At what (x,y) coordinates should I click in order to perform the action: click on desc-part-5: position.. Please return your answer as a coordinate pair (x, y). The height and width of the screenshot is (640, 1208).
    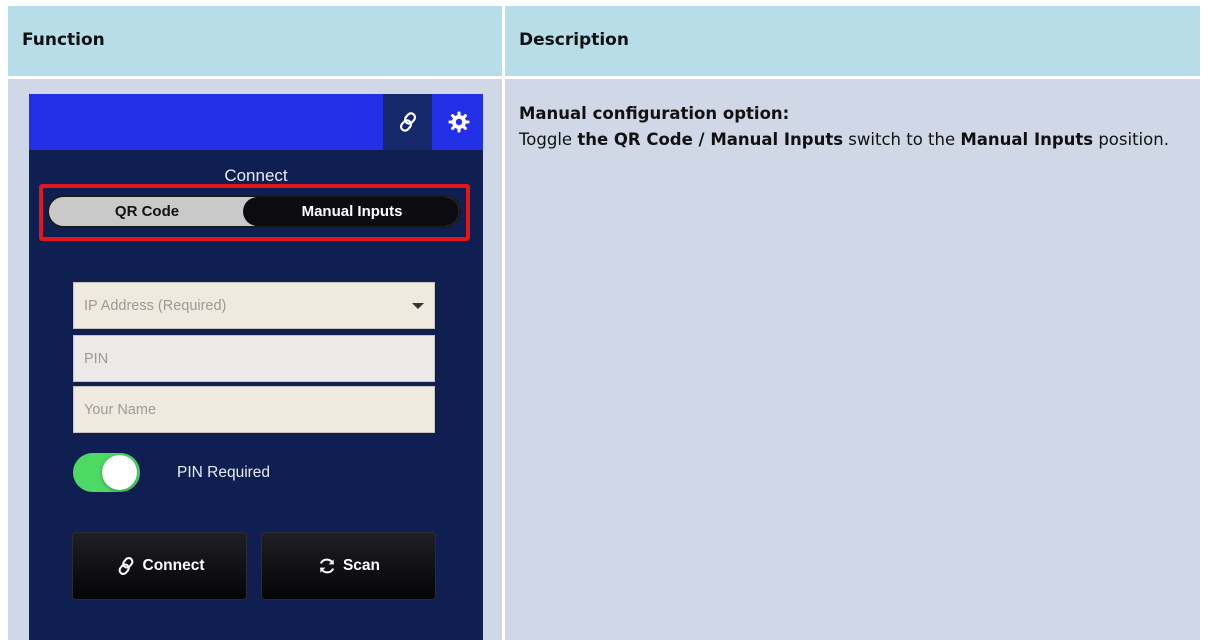
    Looking at the image, I should click on (1131, 139).